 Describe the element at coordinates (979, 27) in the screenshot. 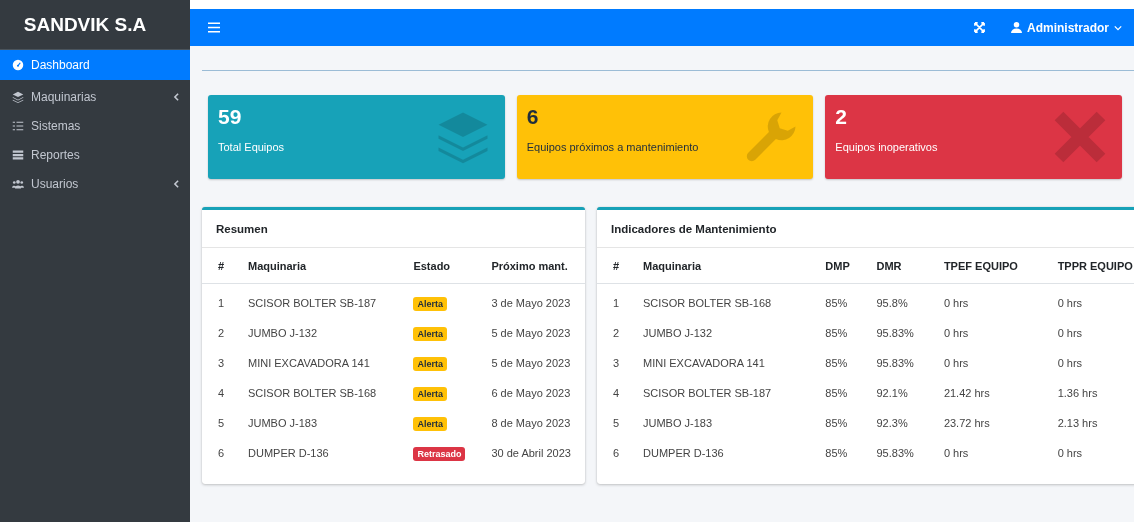

I see `expand-icon` at that location.